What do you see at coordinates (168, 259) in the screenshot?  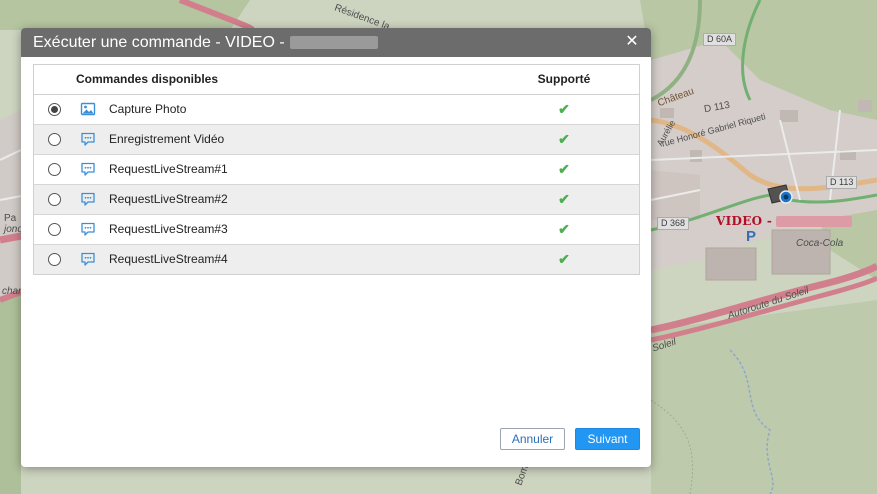 I see `command-label: RequestLiveStream#4` at bounding box center [168, 259].